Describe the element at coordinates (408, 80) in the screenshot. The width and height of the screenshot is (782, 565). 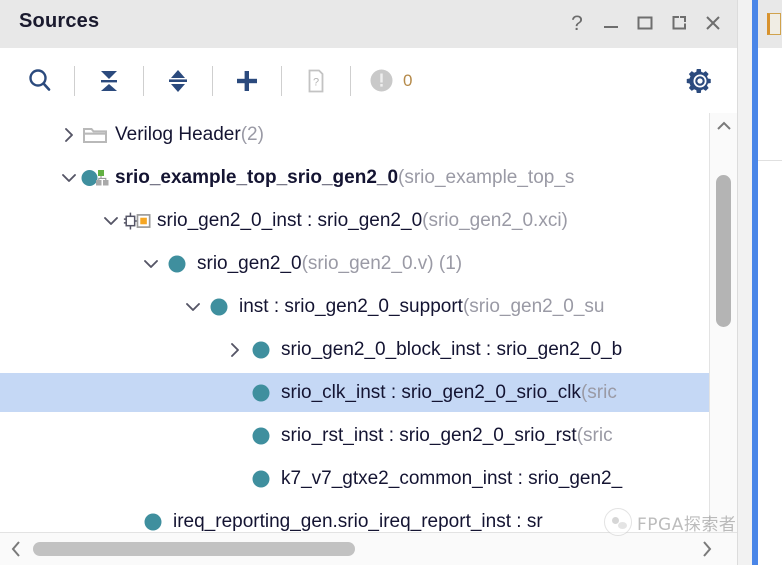
I see `messages-count: 0` at that location.